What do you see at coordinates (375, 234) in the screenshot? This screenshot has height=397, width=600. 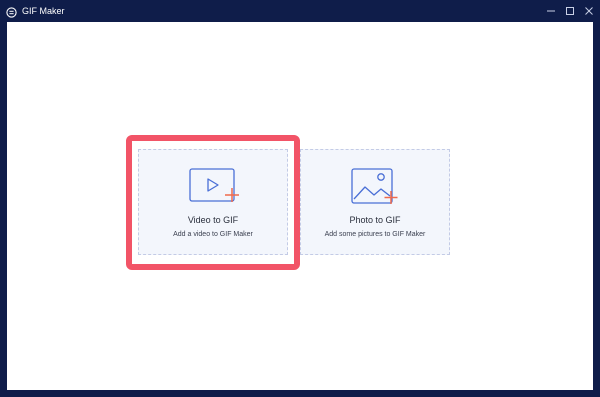 I see `photo-to-gif-subtitle: Add some pictures to GIF Maker` at bounding box center [375, 234].